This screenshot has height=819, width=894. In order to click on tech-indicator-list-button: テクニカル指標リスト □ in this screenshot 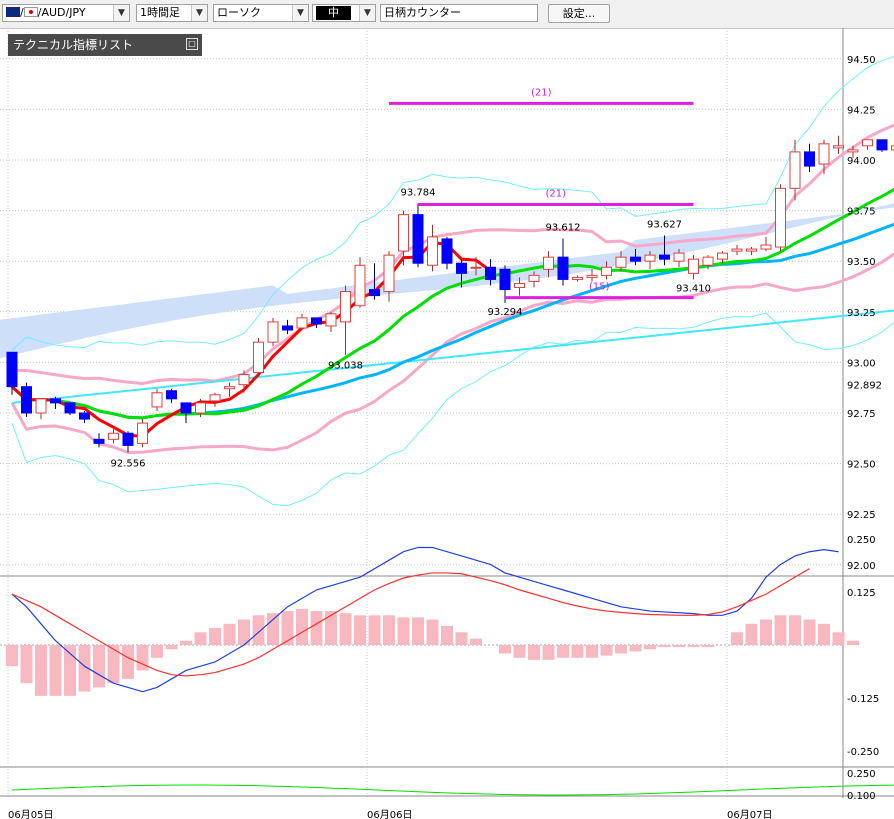, I will do `click(105, 45)`.